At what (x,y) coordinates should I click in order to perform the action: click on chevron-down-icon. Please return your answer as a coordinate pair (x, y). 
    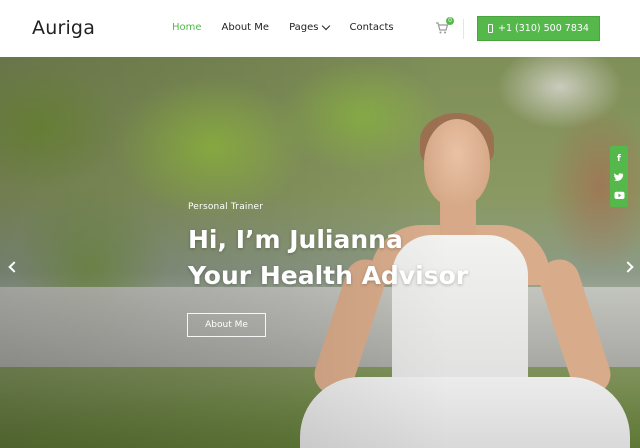
    Looking at the image, I should click on (326, 25).